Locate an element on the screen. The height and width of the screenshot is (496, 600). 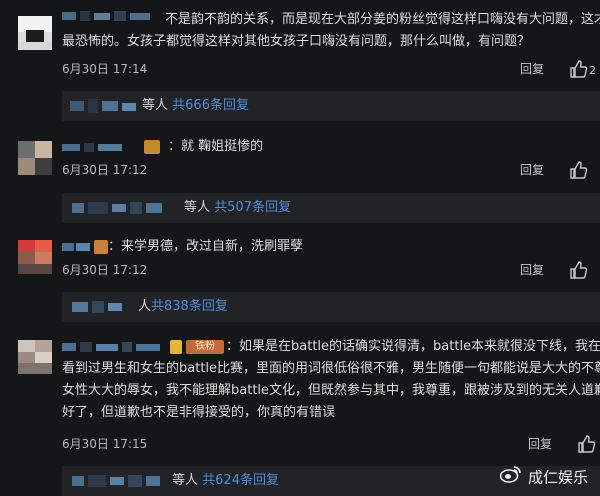
sub-reply-summary: 等人 共666条回复 is located at coordinates (195, 106).